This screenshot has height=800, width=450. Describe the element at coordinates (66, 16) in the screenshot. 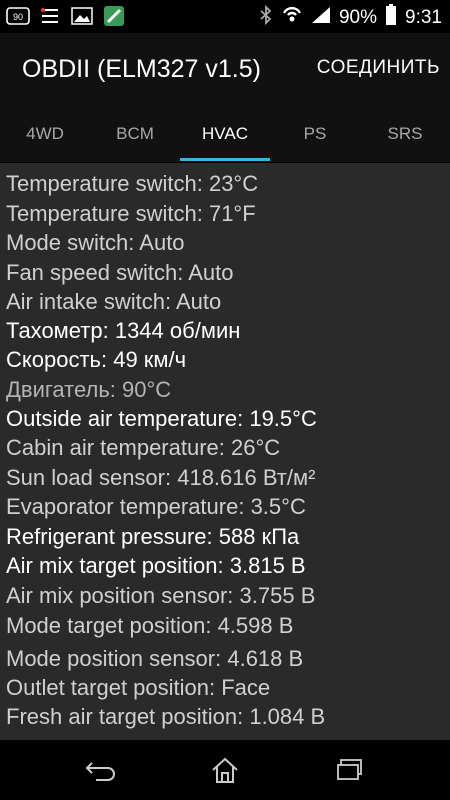

I see `notification-icons: 90` at that location.